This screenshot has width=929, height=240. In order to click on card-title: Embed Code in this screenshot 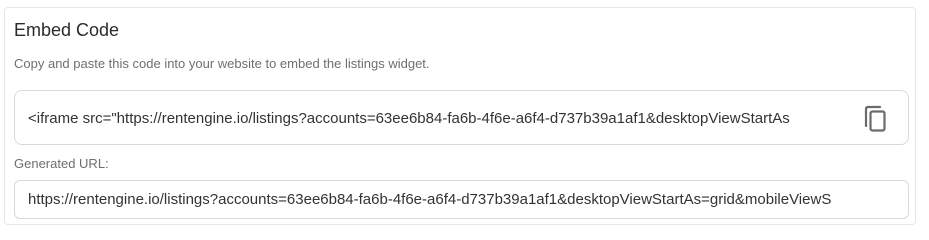, I will do `click(67, 30)`.